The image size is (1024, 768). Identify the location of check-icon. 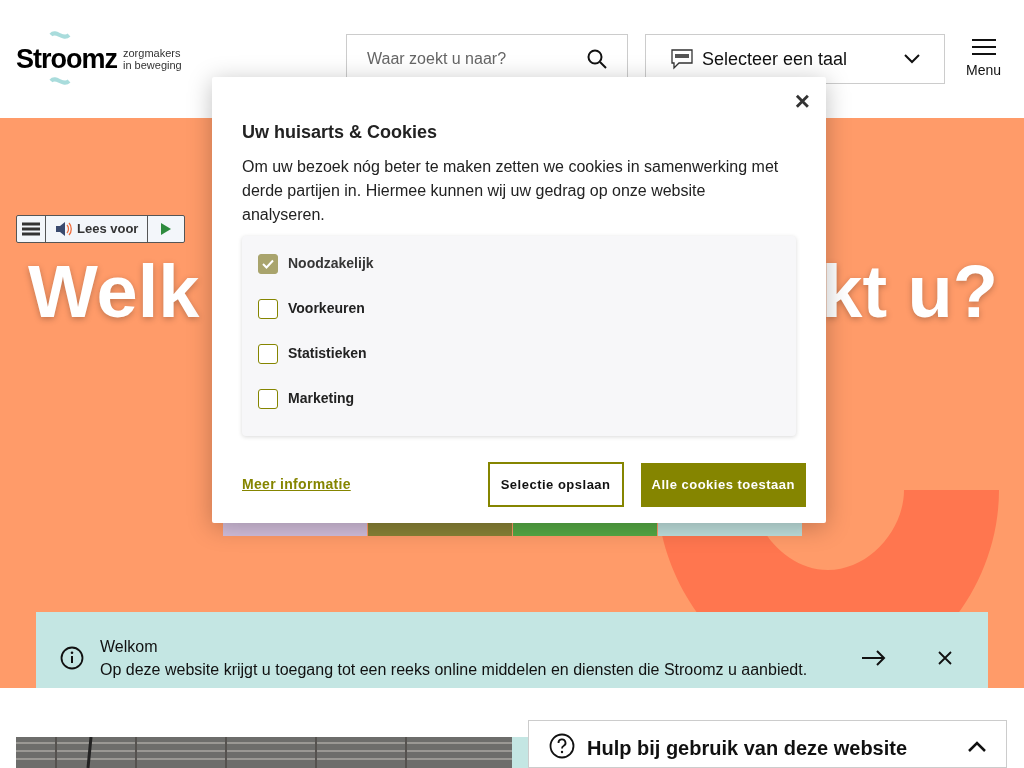
(268, 263).